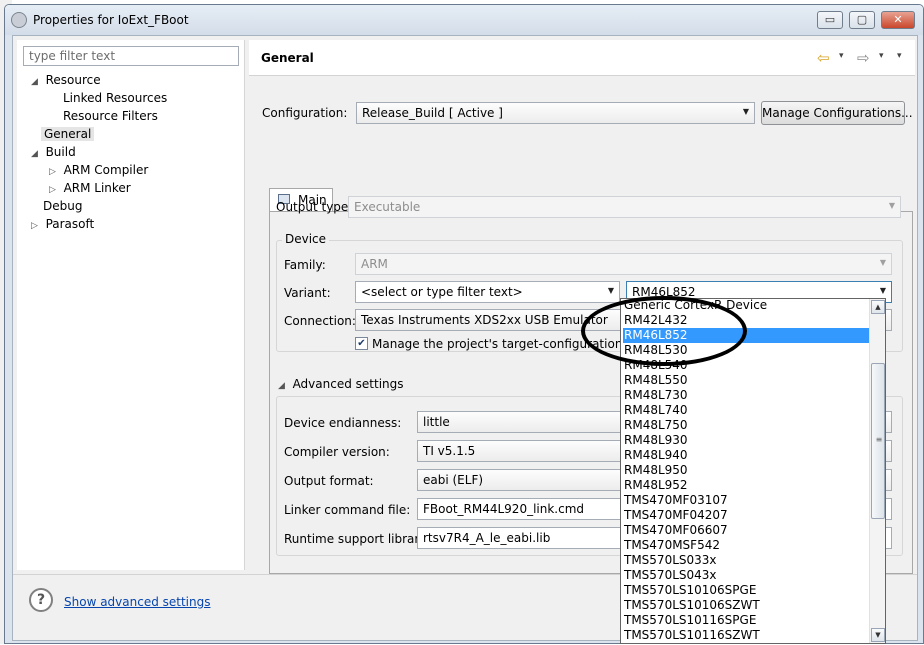 The image size is (924, 645). I want to click on family-value: ARM, so click(374, 264).